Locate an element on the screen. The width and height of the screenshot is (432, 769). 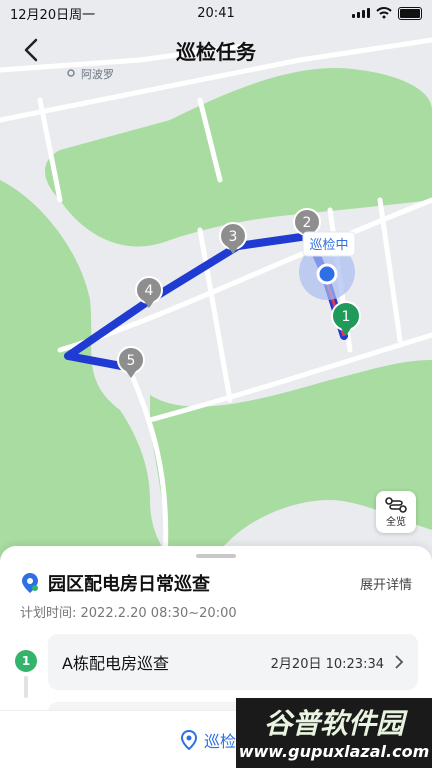
overview-button: 全览 is located at coordinates (396, 512).